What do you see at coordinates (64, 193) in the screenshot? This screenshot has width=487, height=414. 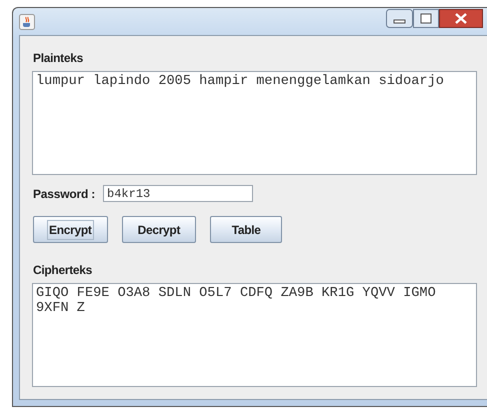 I see `password-label: Password :` at bounding box center [64, 193].